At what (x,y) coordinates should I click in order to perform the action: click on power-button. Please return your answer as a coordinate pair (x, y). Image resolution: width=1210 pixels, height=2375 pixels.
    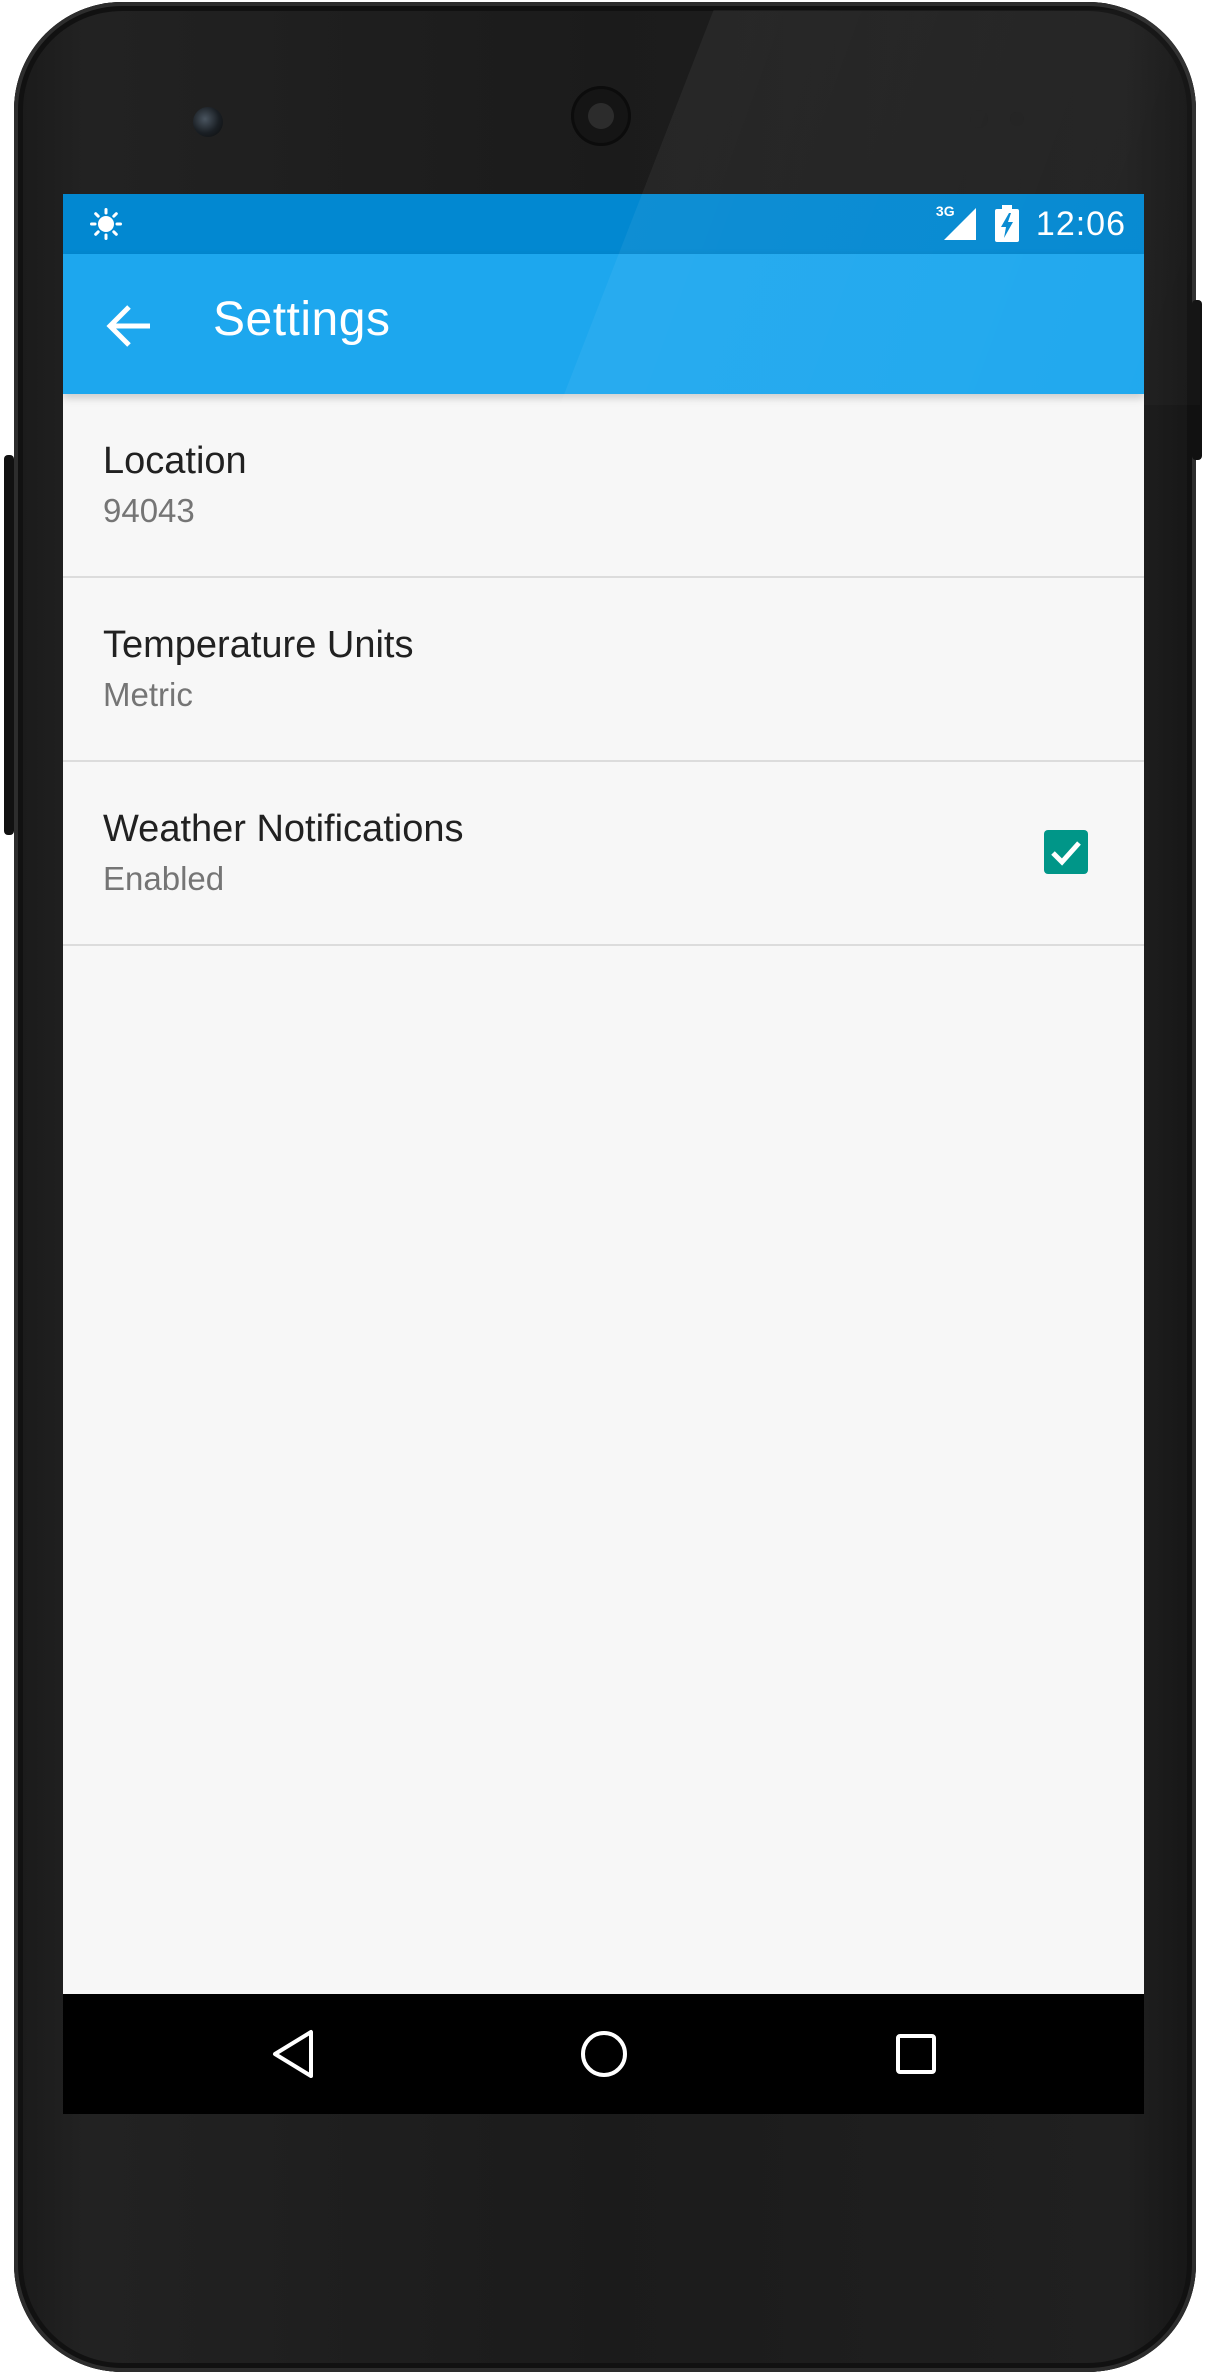
    Looking at the image, I should click on (1197, 380).